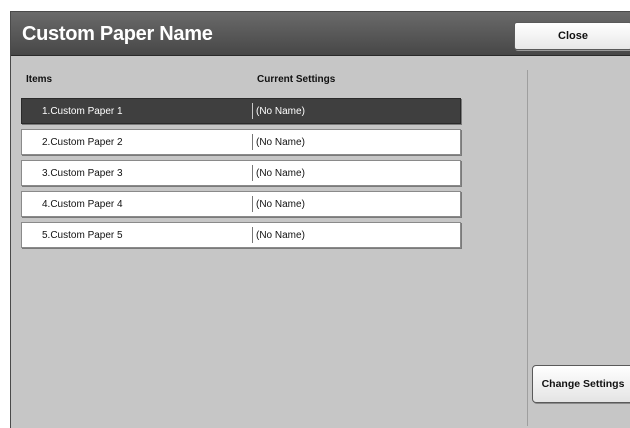  Describe the element at coordinates (241, 173) in the screenshot. I see `list-item: 3.Custom Paper 3 (No Name)` at that location.